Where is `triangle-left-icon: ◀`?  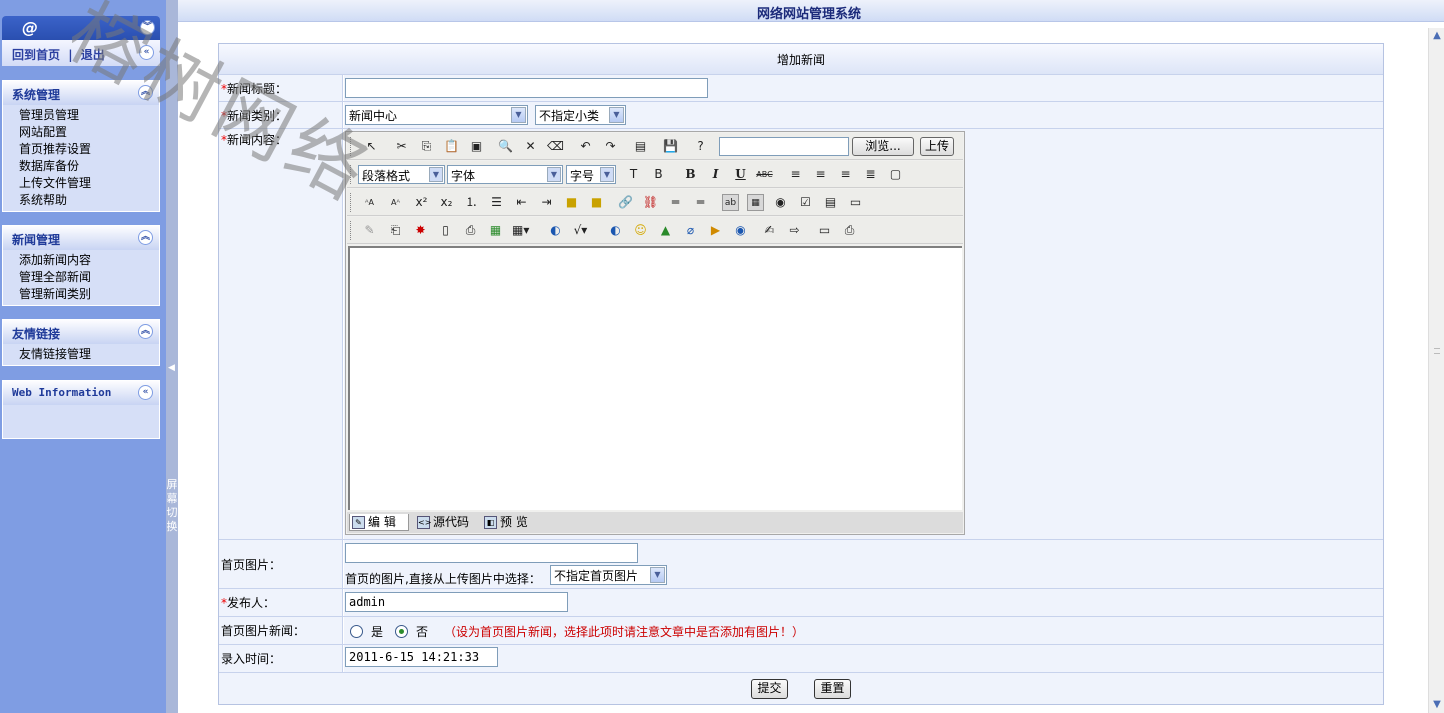
triangle-left-icon: ◀ is located at coordinates (171, 368).